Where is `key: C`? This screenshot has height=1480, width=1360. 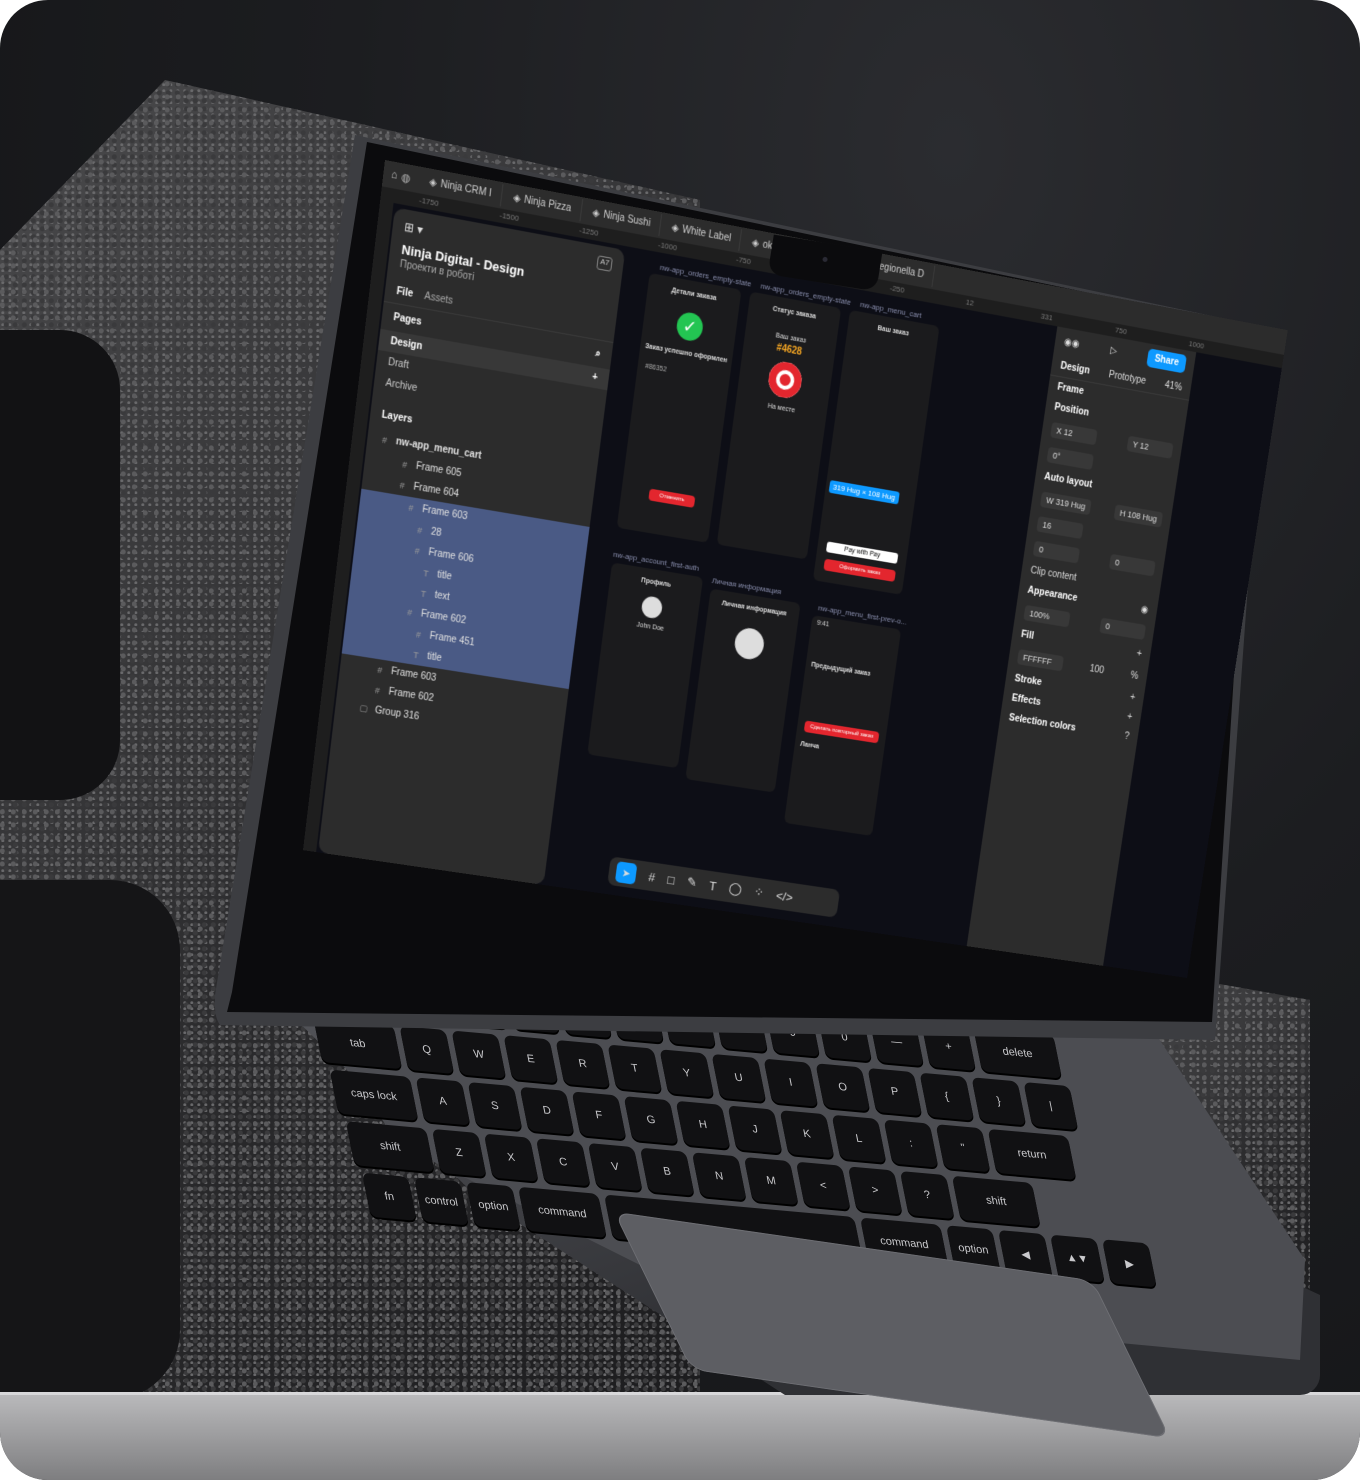
key: C is located at coordinates (563, 1162).